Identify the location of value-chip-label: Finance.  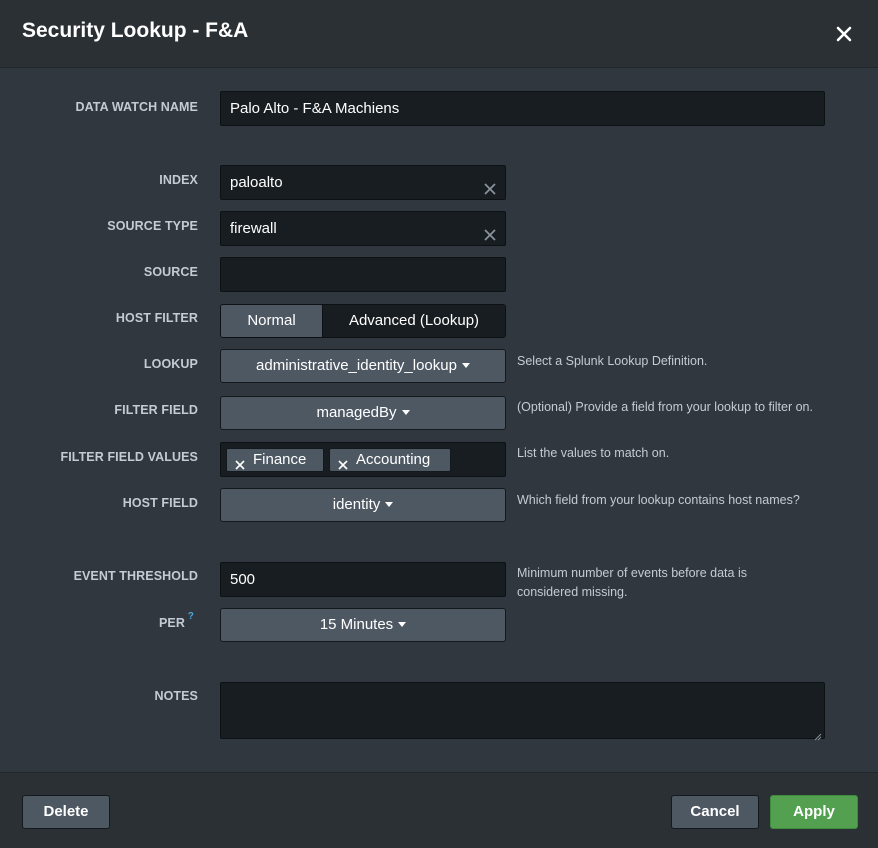
(280, 459).